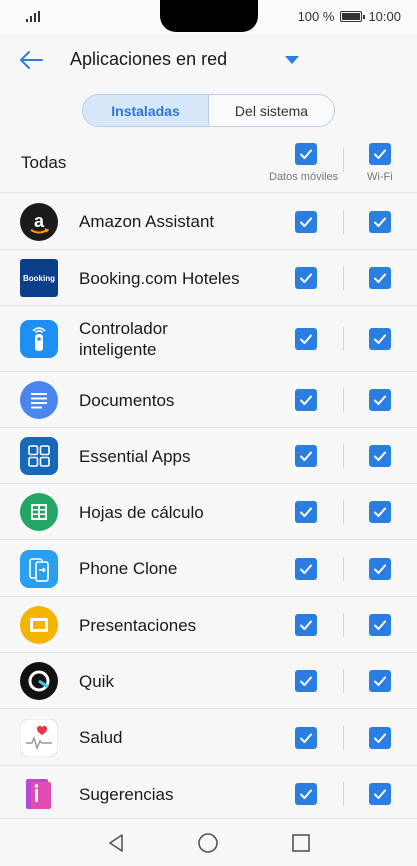 The height and width of the screenshot is (866, 417). I want to click on system-nav-bar, so click(208, 842).